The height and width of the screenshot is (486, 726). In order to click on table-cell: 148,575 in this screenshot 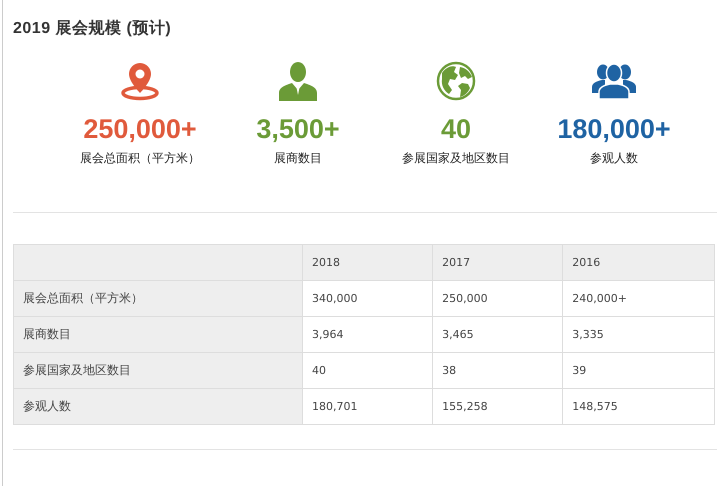, I will do `click(638, 406)`.